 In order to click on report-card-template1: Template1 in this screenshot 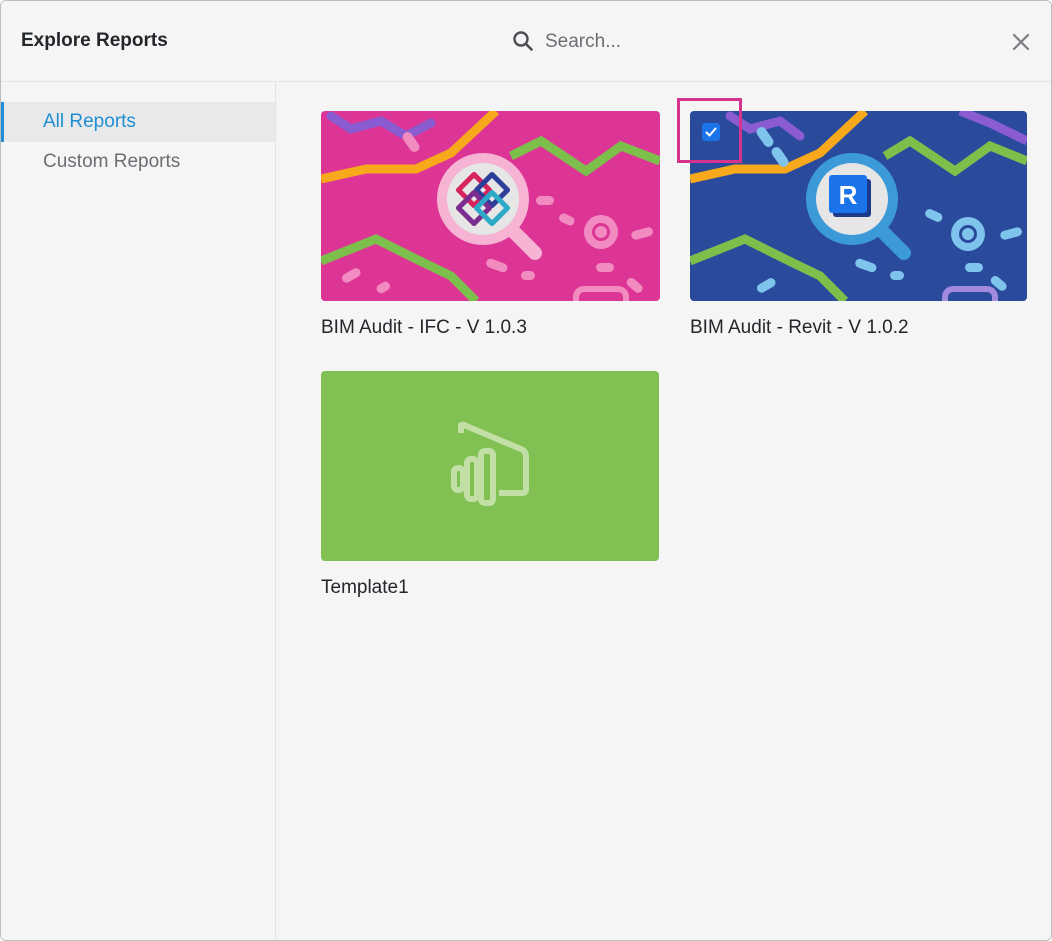, I will do `click(491, 491)`.